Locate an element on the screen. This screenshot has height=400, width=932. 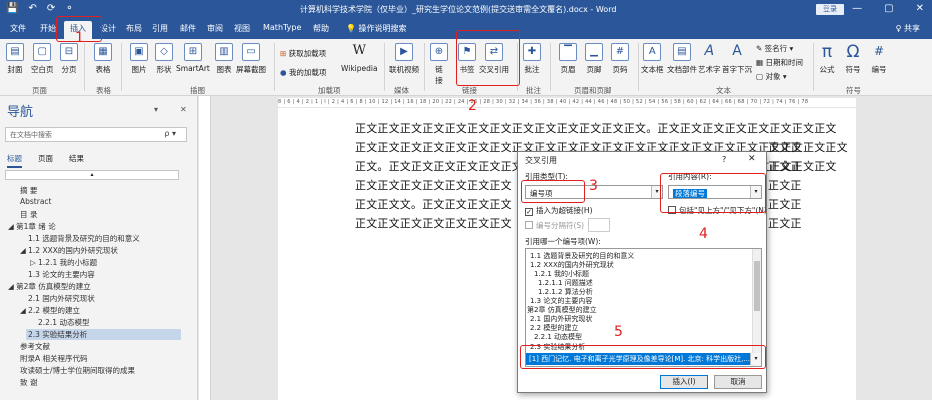
nav-heading: 致 谢 is located at coordinates (28, 382).